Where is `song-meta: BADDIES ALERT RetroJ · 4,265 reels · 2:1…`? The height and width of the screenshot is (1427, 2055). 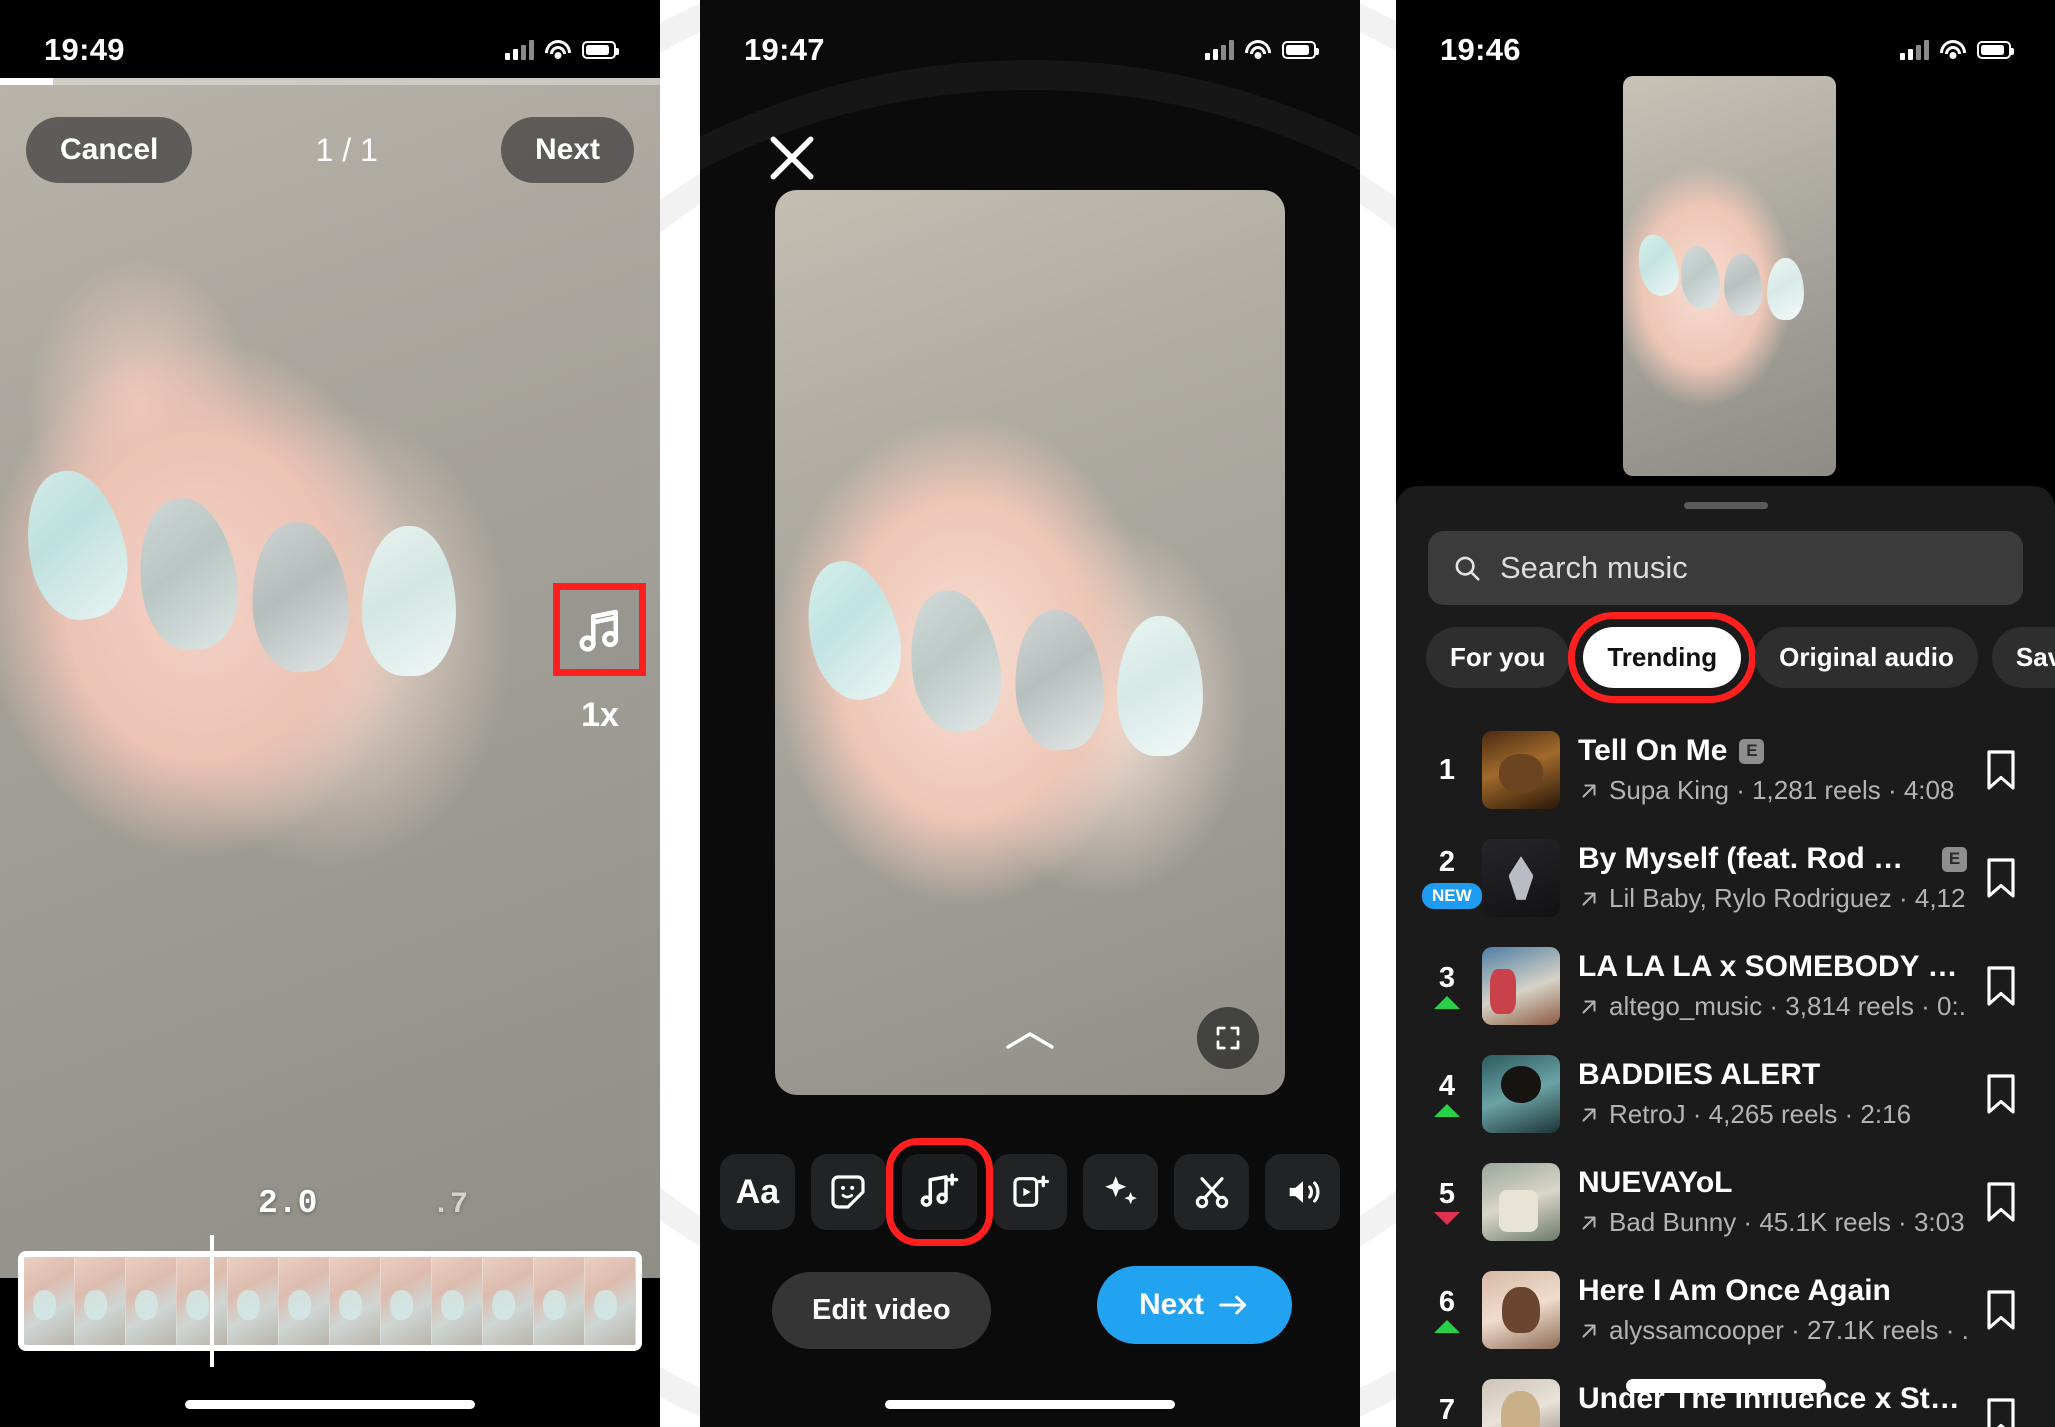
song-meta: BADDIES ALERT RetroJ · 4,265 reels · 2:1… is located at coordinates (1772, 1094).